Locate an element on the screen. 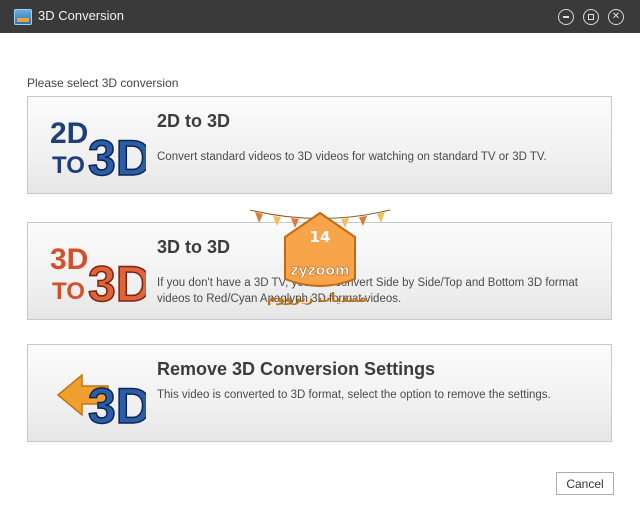 The width and height of the screenshot is (640, 520). option-title: 3D to 3D is located at coordinates (194, 247).